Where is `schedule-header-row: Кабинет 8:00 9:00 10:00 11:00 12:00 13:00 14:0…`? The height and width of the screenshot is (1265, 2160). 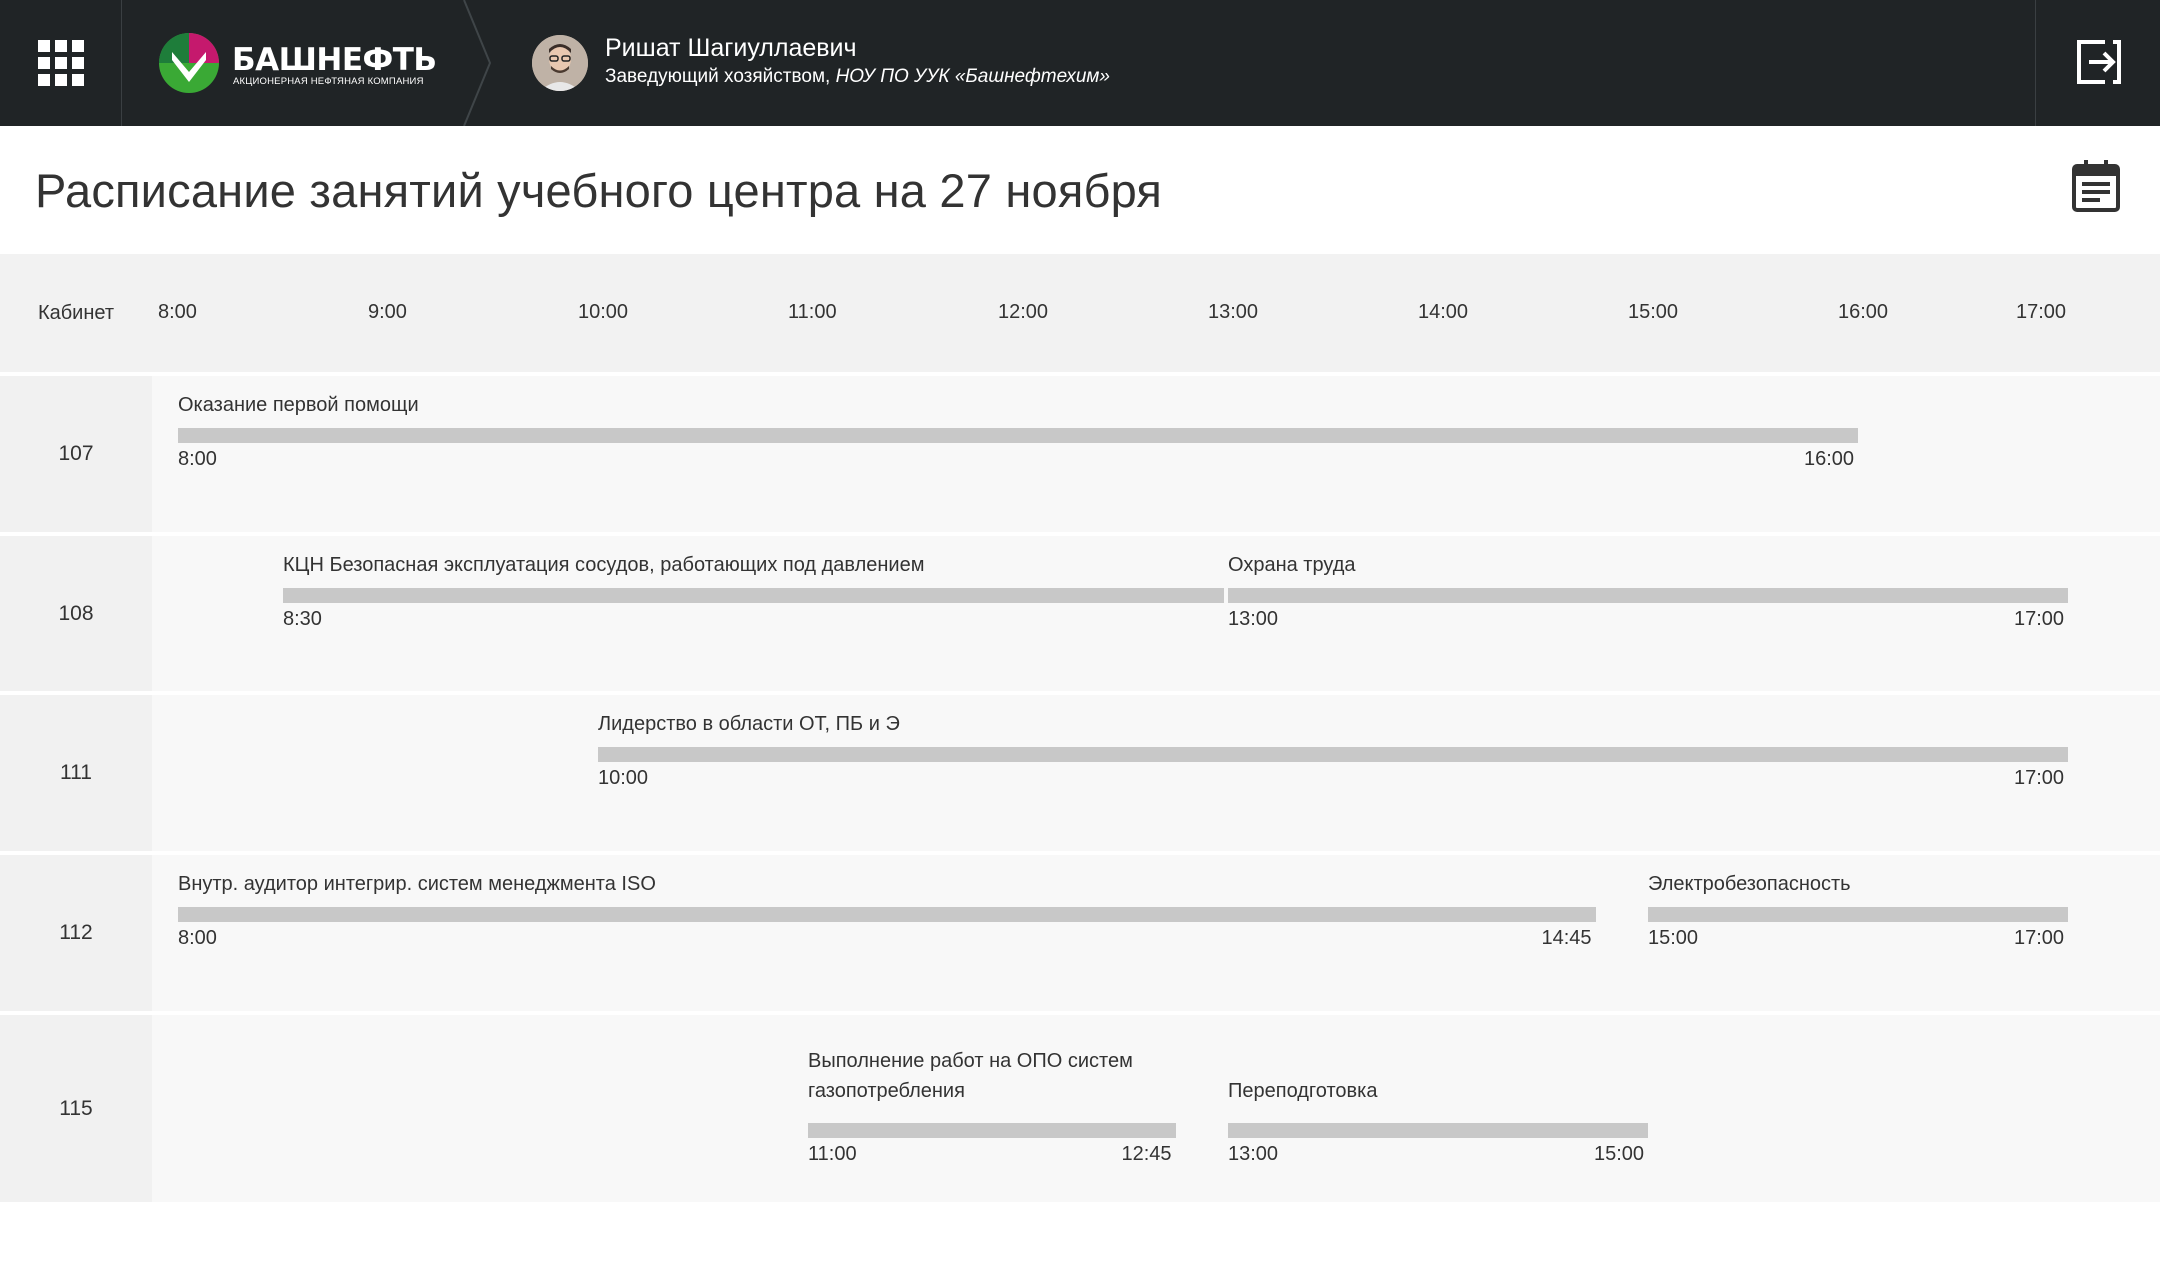 schedule-header-row: Кабинет 8:00 9:00 10:00 11:00 12:00 13:00 14:0… is located at coordinates (1080, 313).